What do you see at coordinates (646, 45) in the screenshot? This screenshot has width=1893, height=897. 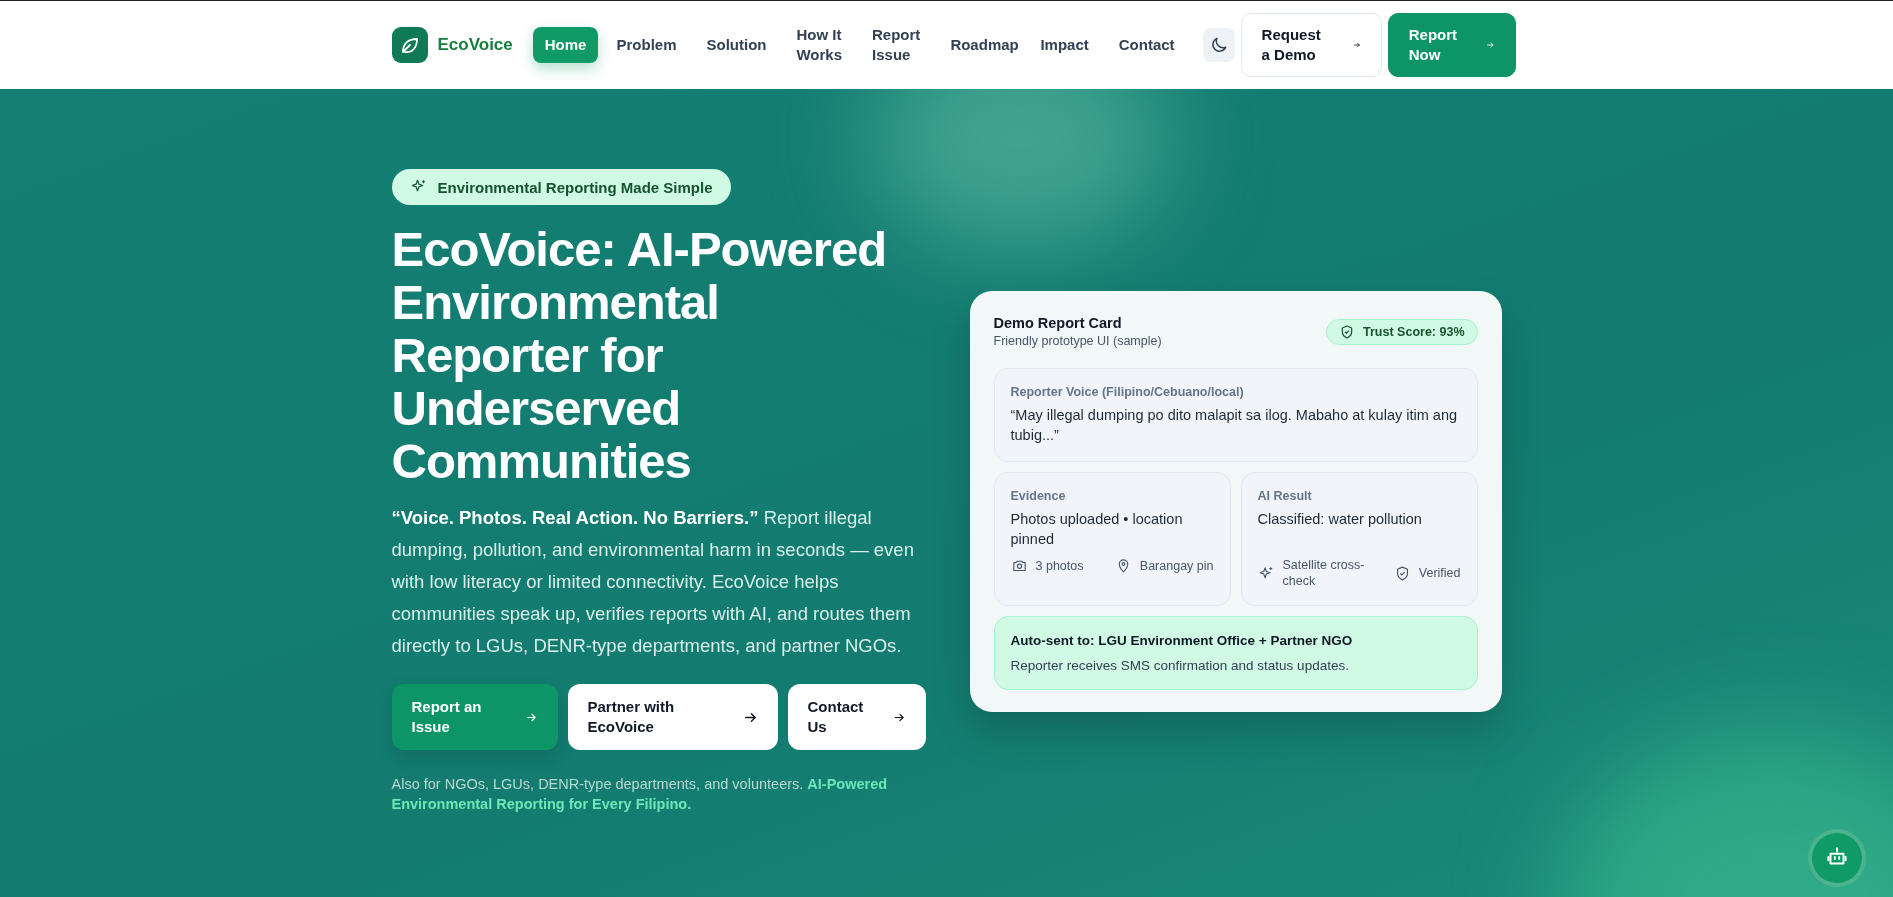 I see `nav-link: Problem` at bounding box center [646, 45].